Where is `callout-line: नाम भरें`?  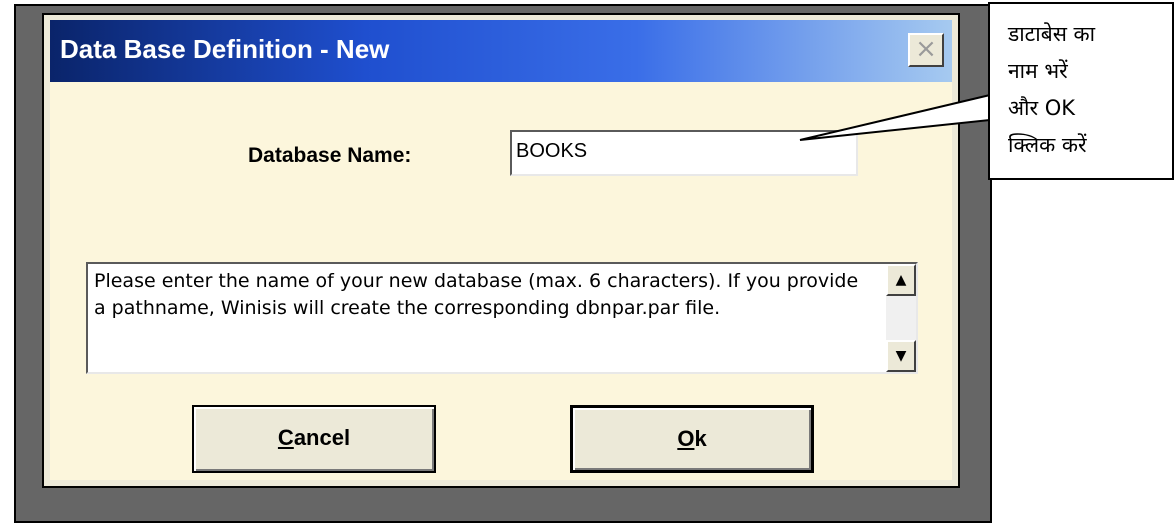 callout-line: नाम भरें is located at coordinates (1038, 71).